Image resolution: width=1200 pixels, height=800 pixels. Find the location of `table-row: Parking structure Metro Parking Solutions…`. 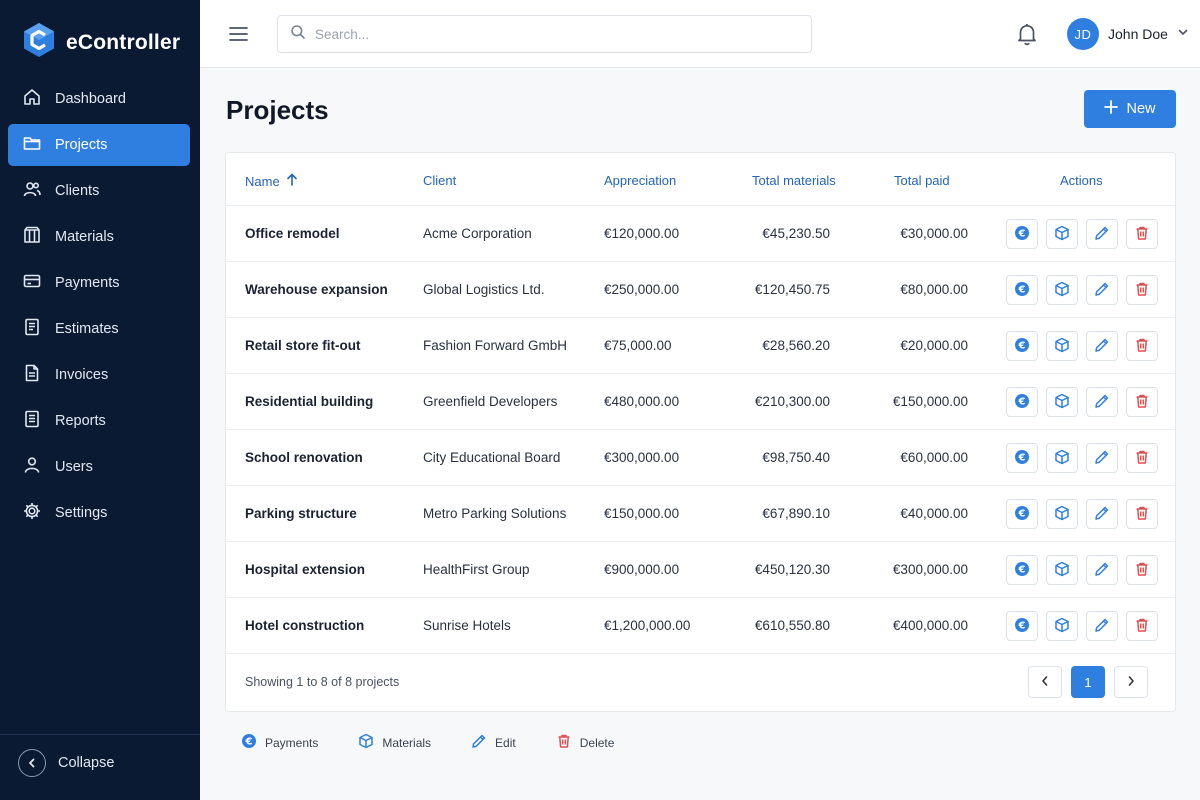

table-row: Parking structure Metro Parking Solutions… is located at coordinates (700, 514).